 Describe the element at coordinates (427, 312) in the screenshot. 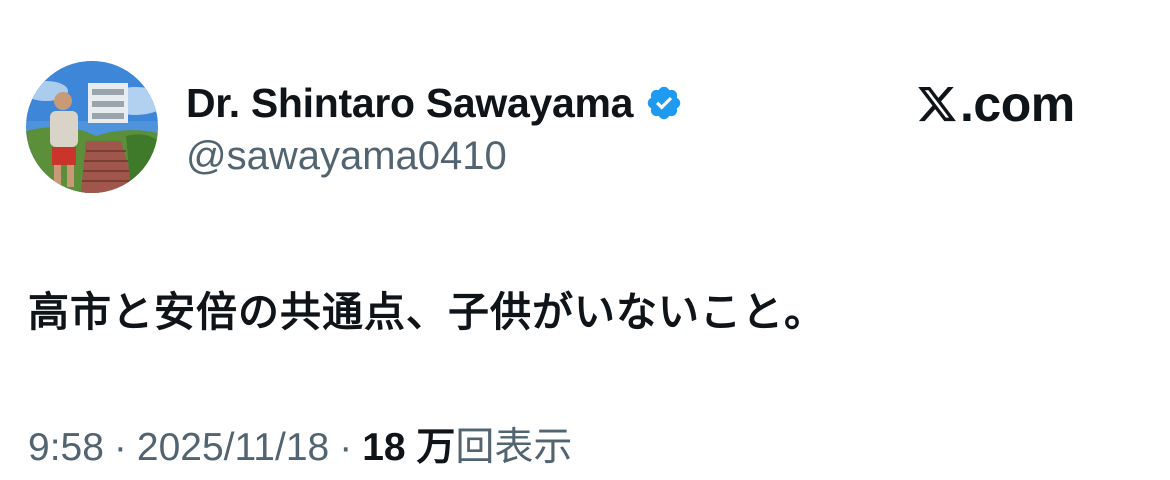

I see `tweet-text: 高市と安倍の共通点、子供がいないこと。` at that location.